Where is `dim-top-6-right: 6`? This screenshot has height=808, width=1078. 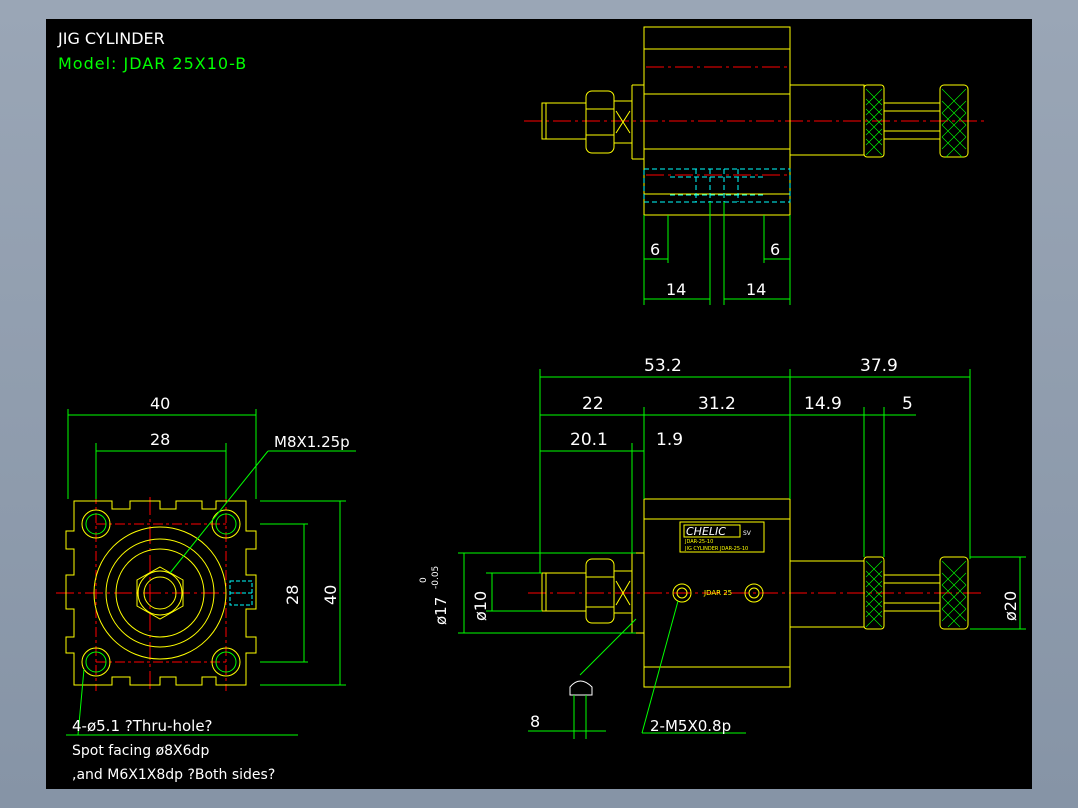 dim-top-6-right: 6 is located at coordinates (775, 249).